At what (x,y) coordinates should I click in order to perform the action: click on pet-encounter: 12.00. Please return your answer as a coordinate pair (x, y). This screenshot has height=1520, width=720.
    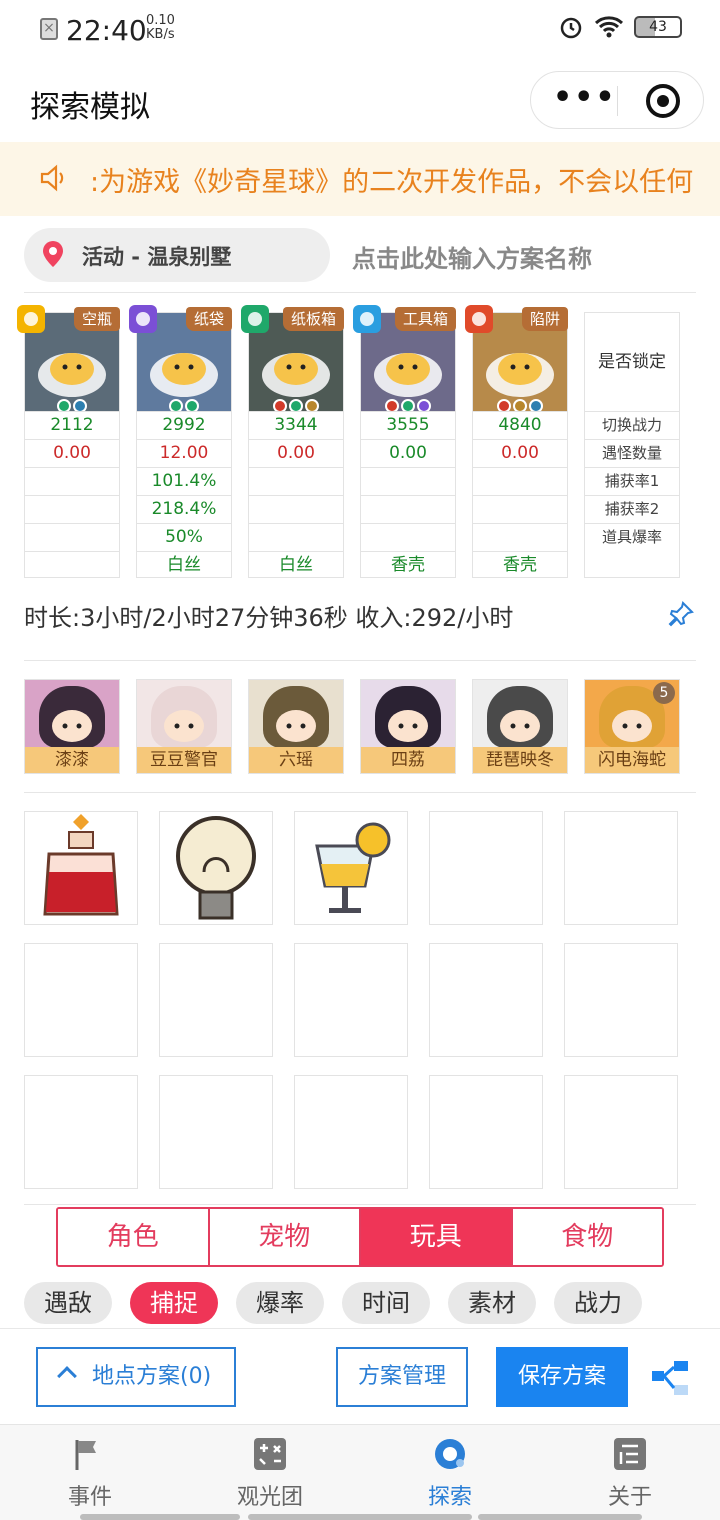
    Looking at the image, I should click on (184, 453).